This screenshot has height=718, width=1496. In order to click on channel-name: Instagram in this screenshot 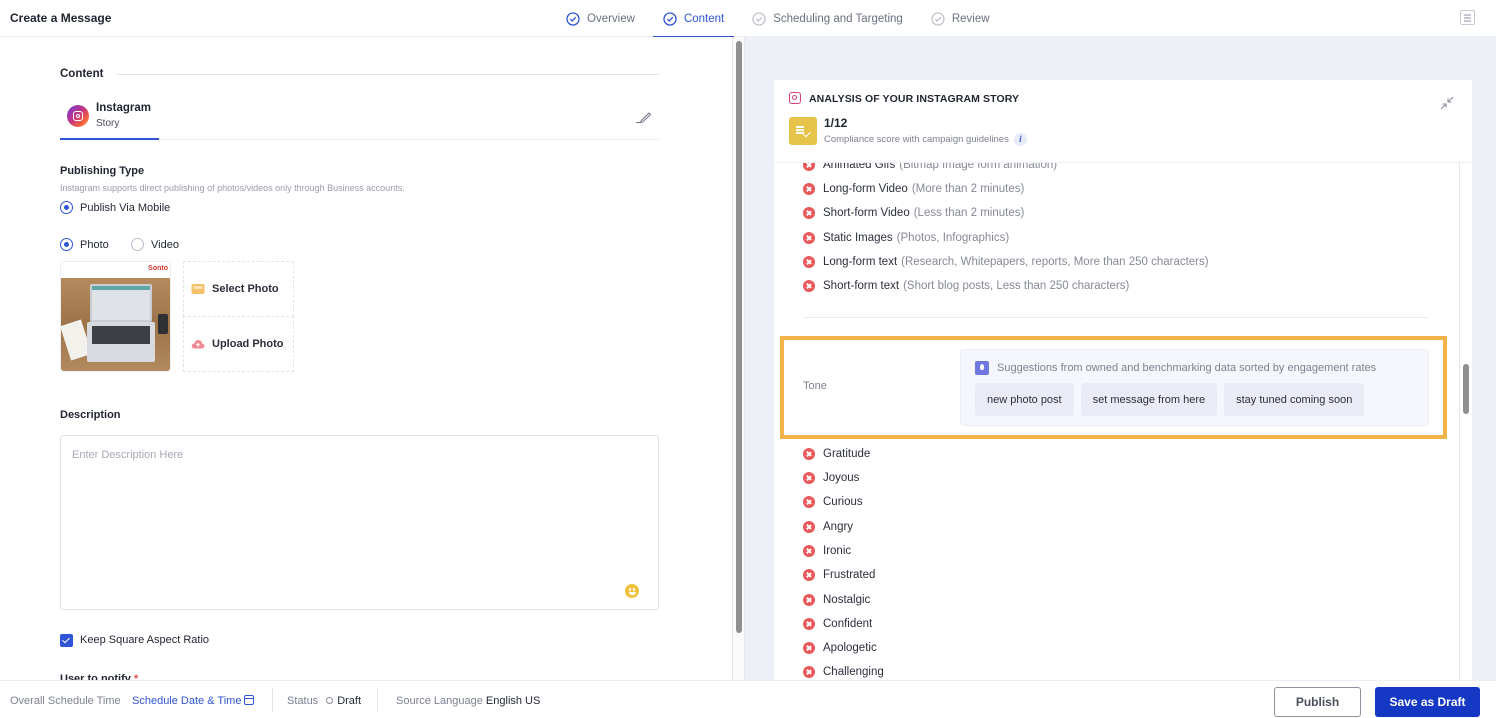, I will do `click(123, 108)`.